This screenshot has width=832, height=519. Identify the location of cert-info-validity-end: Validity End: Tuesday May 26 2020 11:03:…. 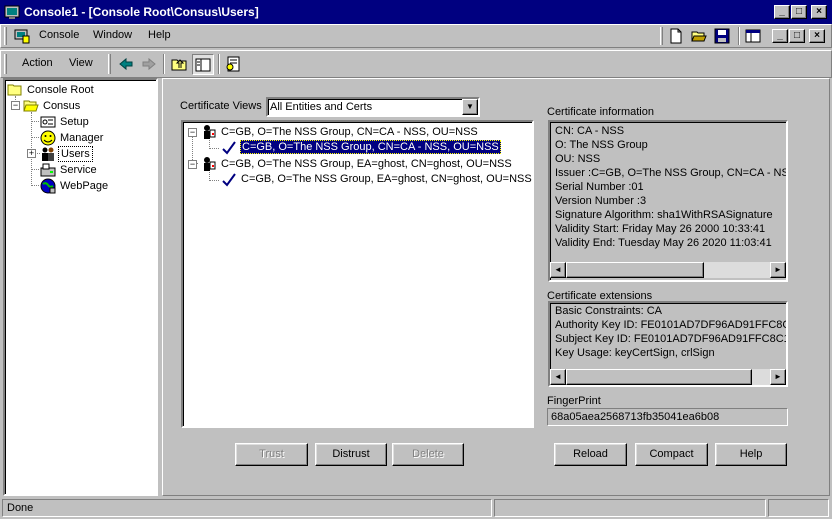
(663, 243).